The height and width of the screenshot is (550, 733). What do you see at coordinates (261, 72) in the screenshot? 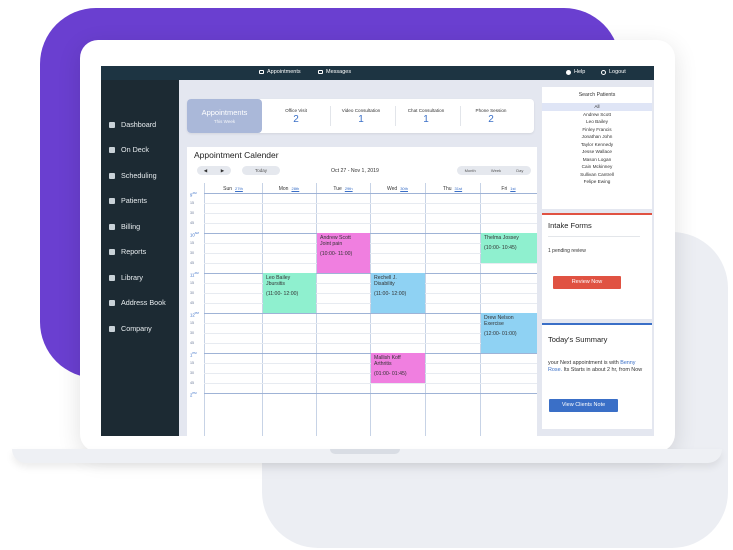
I see `calendar-icon` at bounding box center [261, 72].